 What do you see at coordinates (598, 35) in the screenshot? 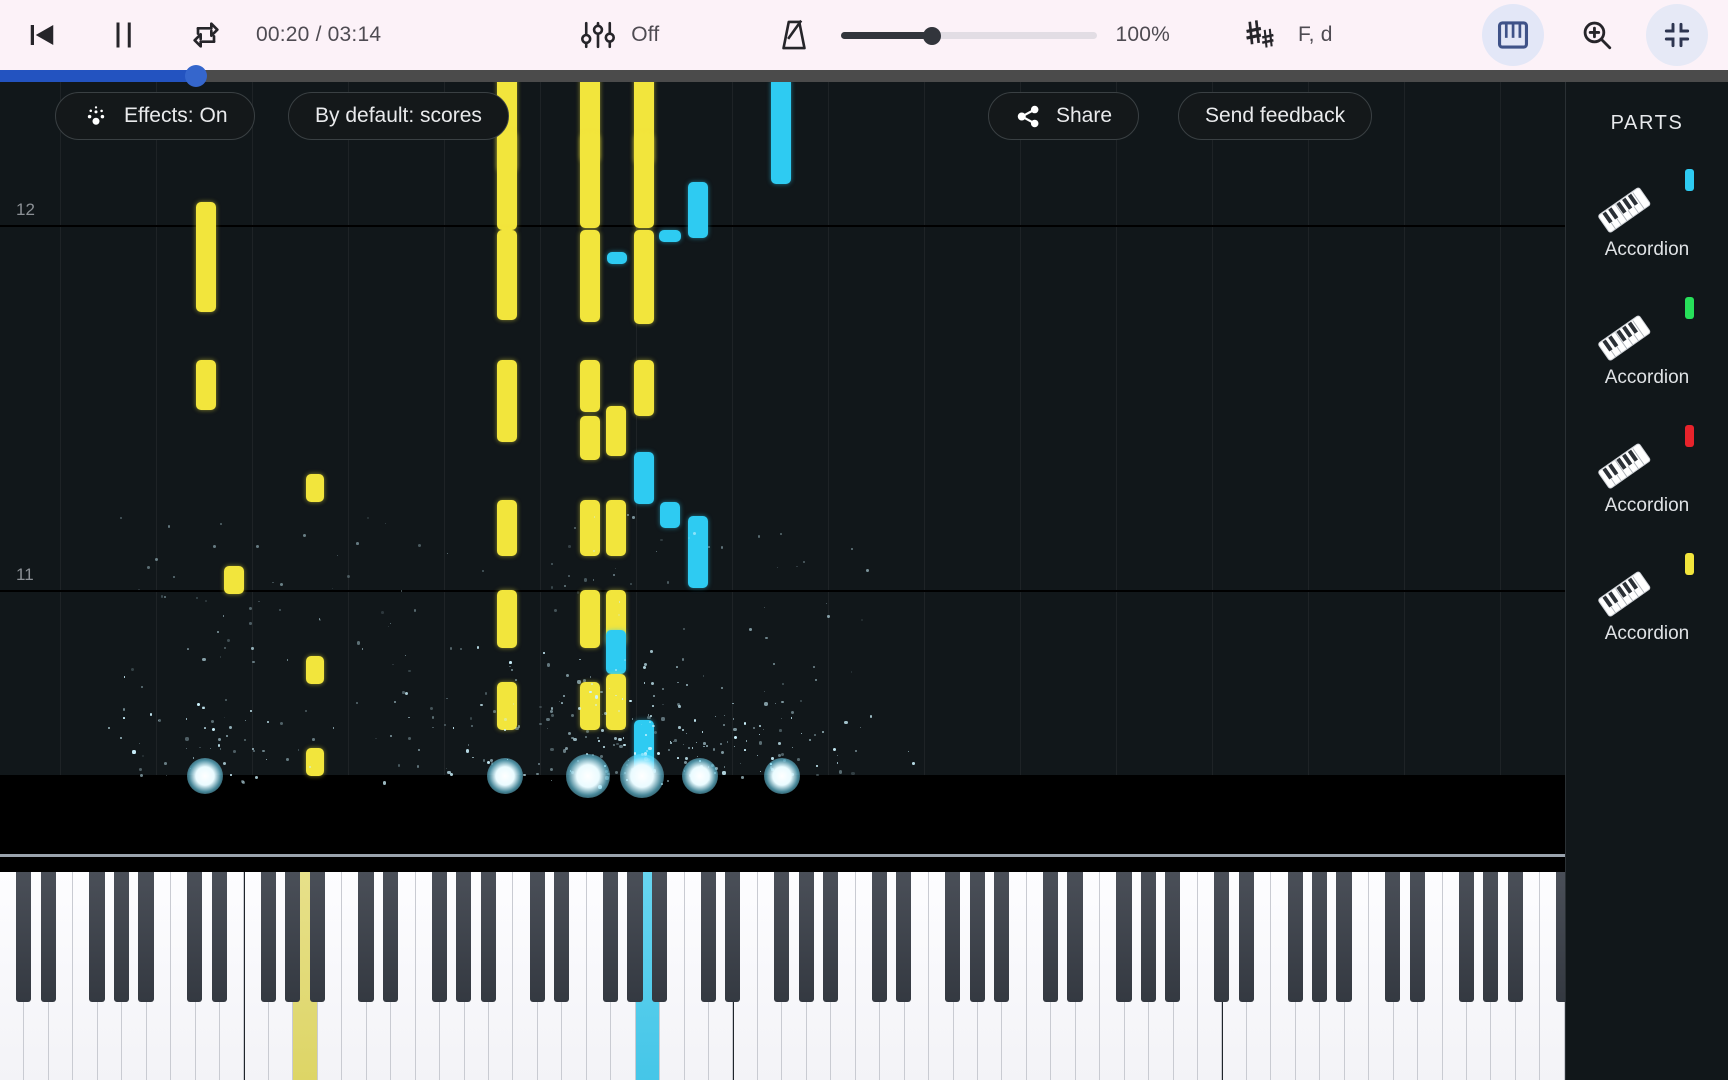
I see `mixer-button` at bounding box center [598, 35].